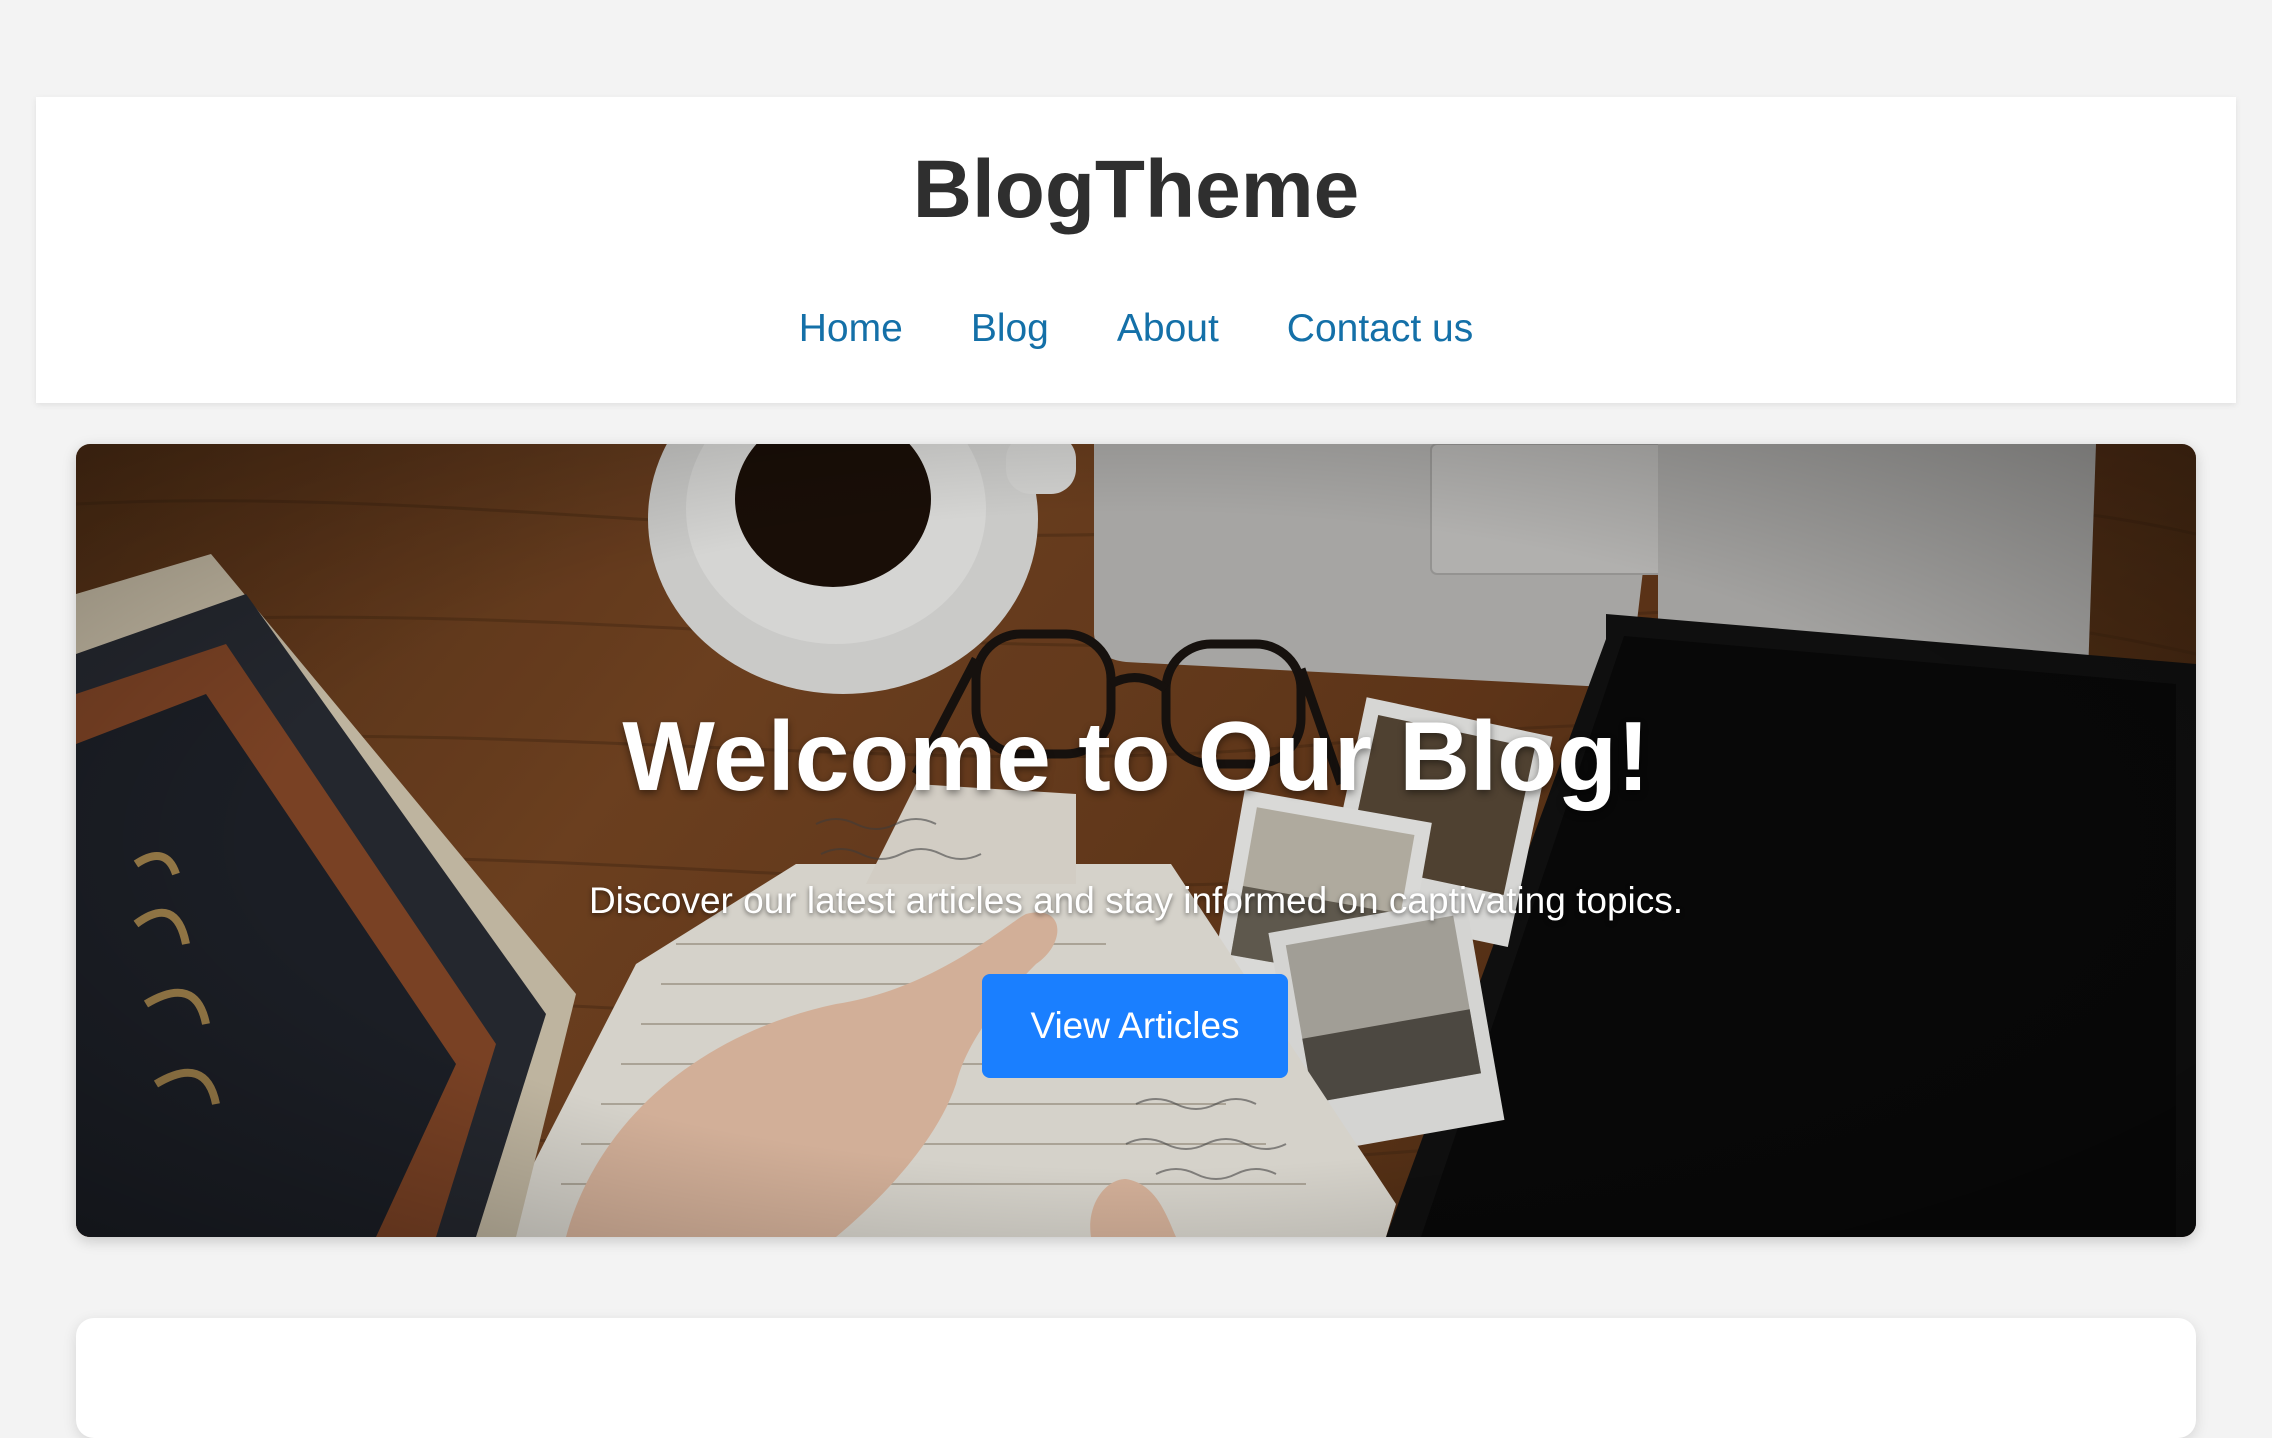 This screenshot has width=2272, height=1438. What do you see at coordinates (851, 328) in the screenshot?
I see `nav-link-home: Home` at bounding box center [851, 328].